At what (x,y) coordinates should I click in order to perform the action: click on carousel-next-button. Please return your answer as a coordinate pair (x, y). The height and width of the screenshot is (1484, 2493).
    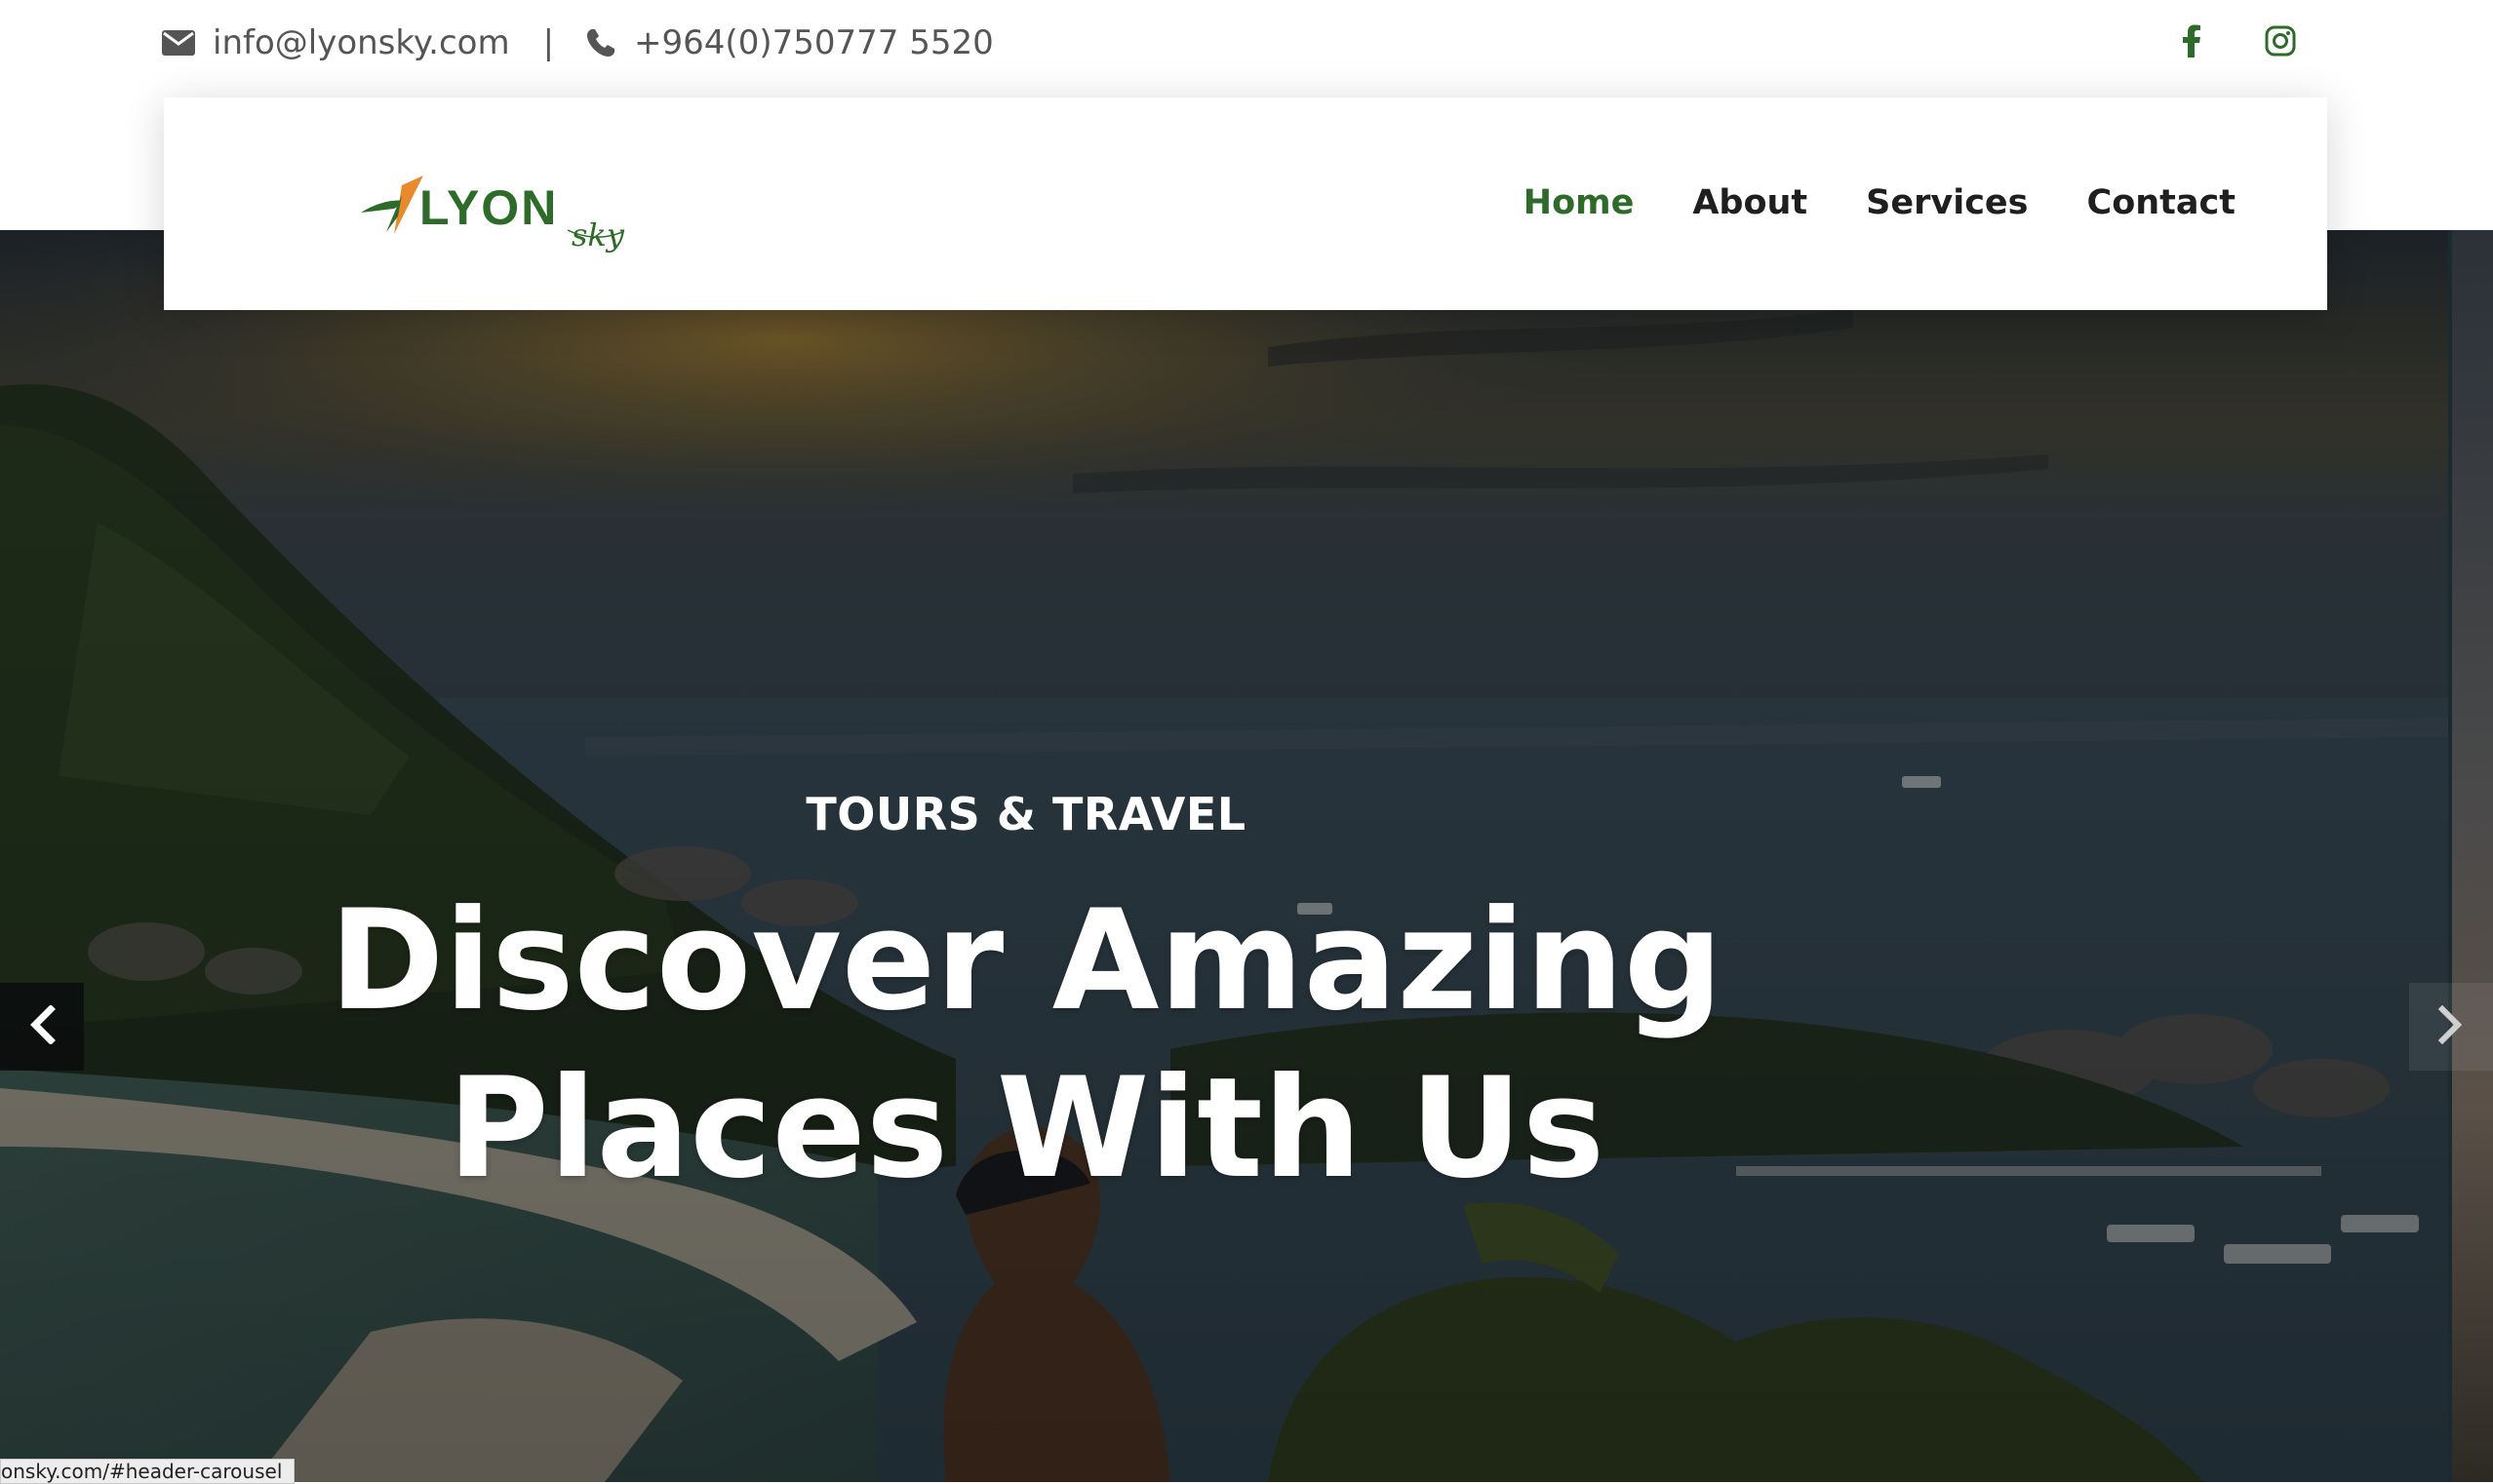
    Looking at the image, I should click on (2451, 1027).